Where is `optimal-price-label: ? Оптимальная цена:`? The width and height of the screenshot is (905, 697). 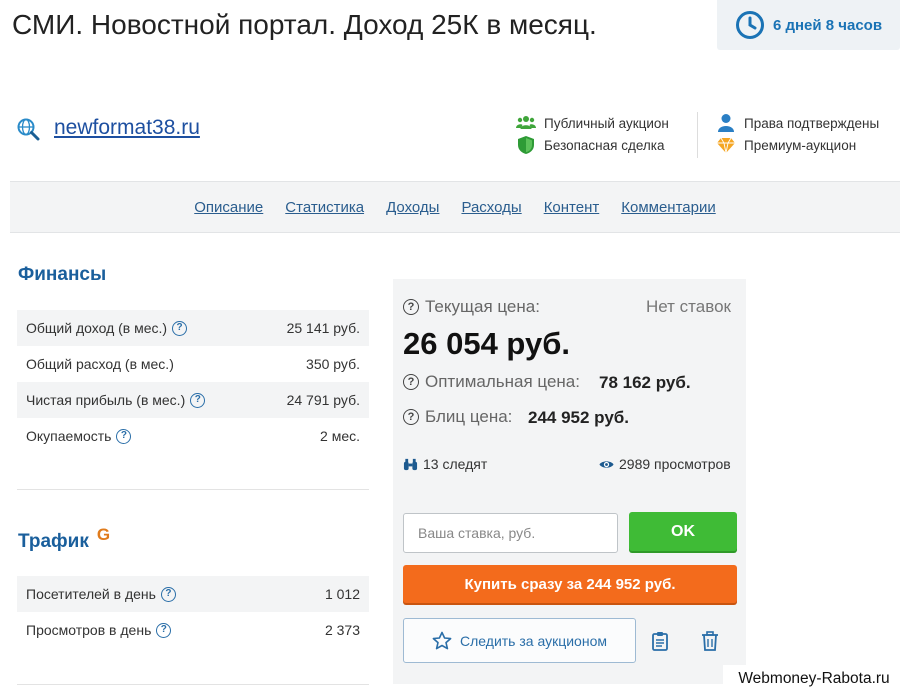
optimal-price-label: ? Оптимальная цена: is located at coordinates (491, 382).